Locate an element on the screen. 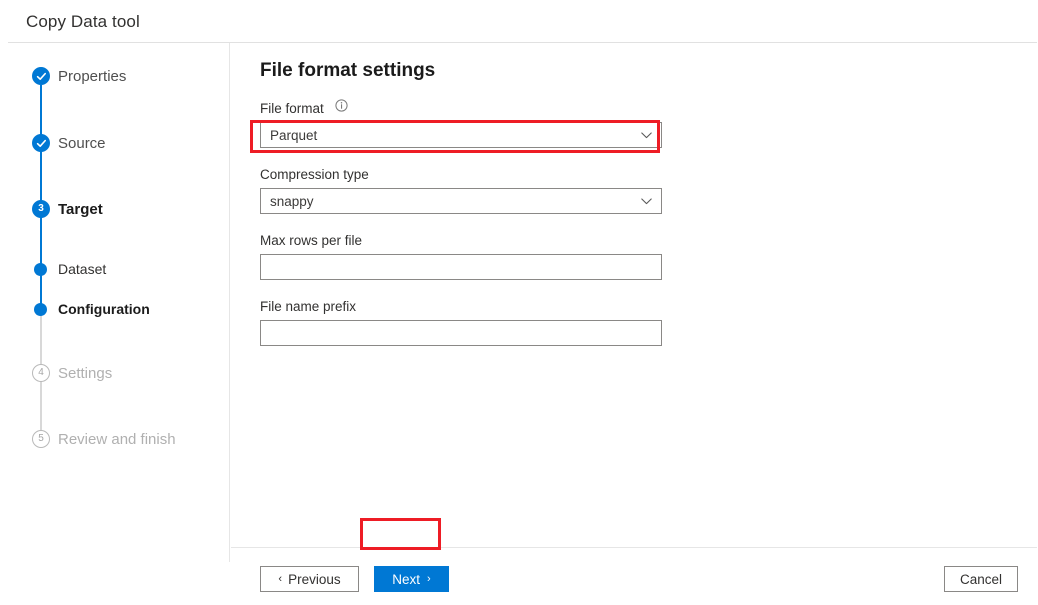  previous-button: ‹ Previous is located at coordinates (309, 579).